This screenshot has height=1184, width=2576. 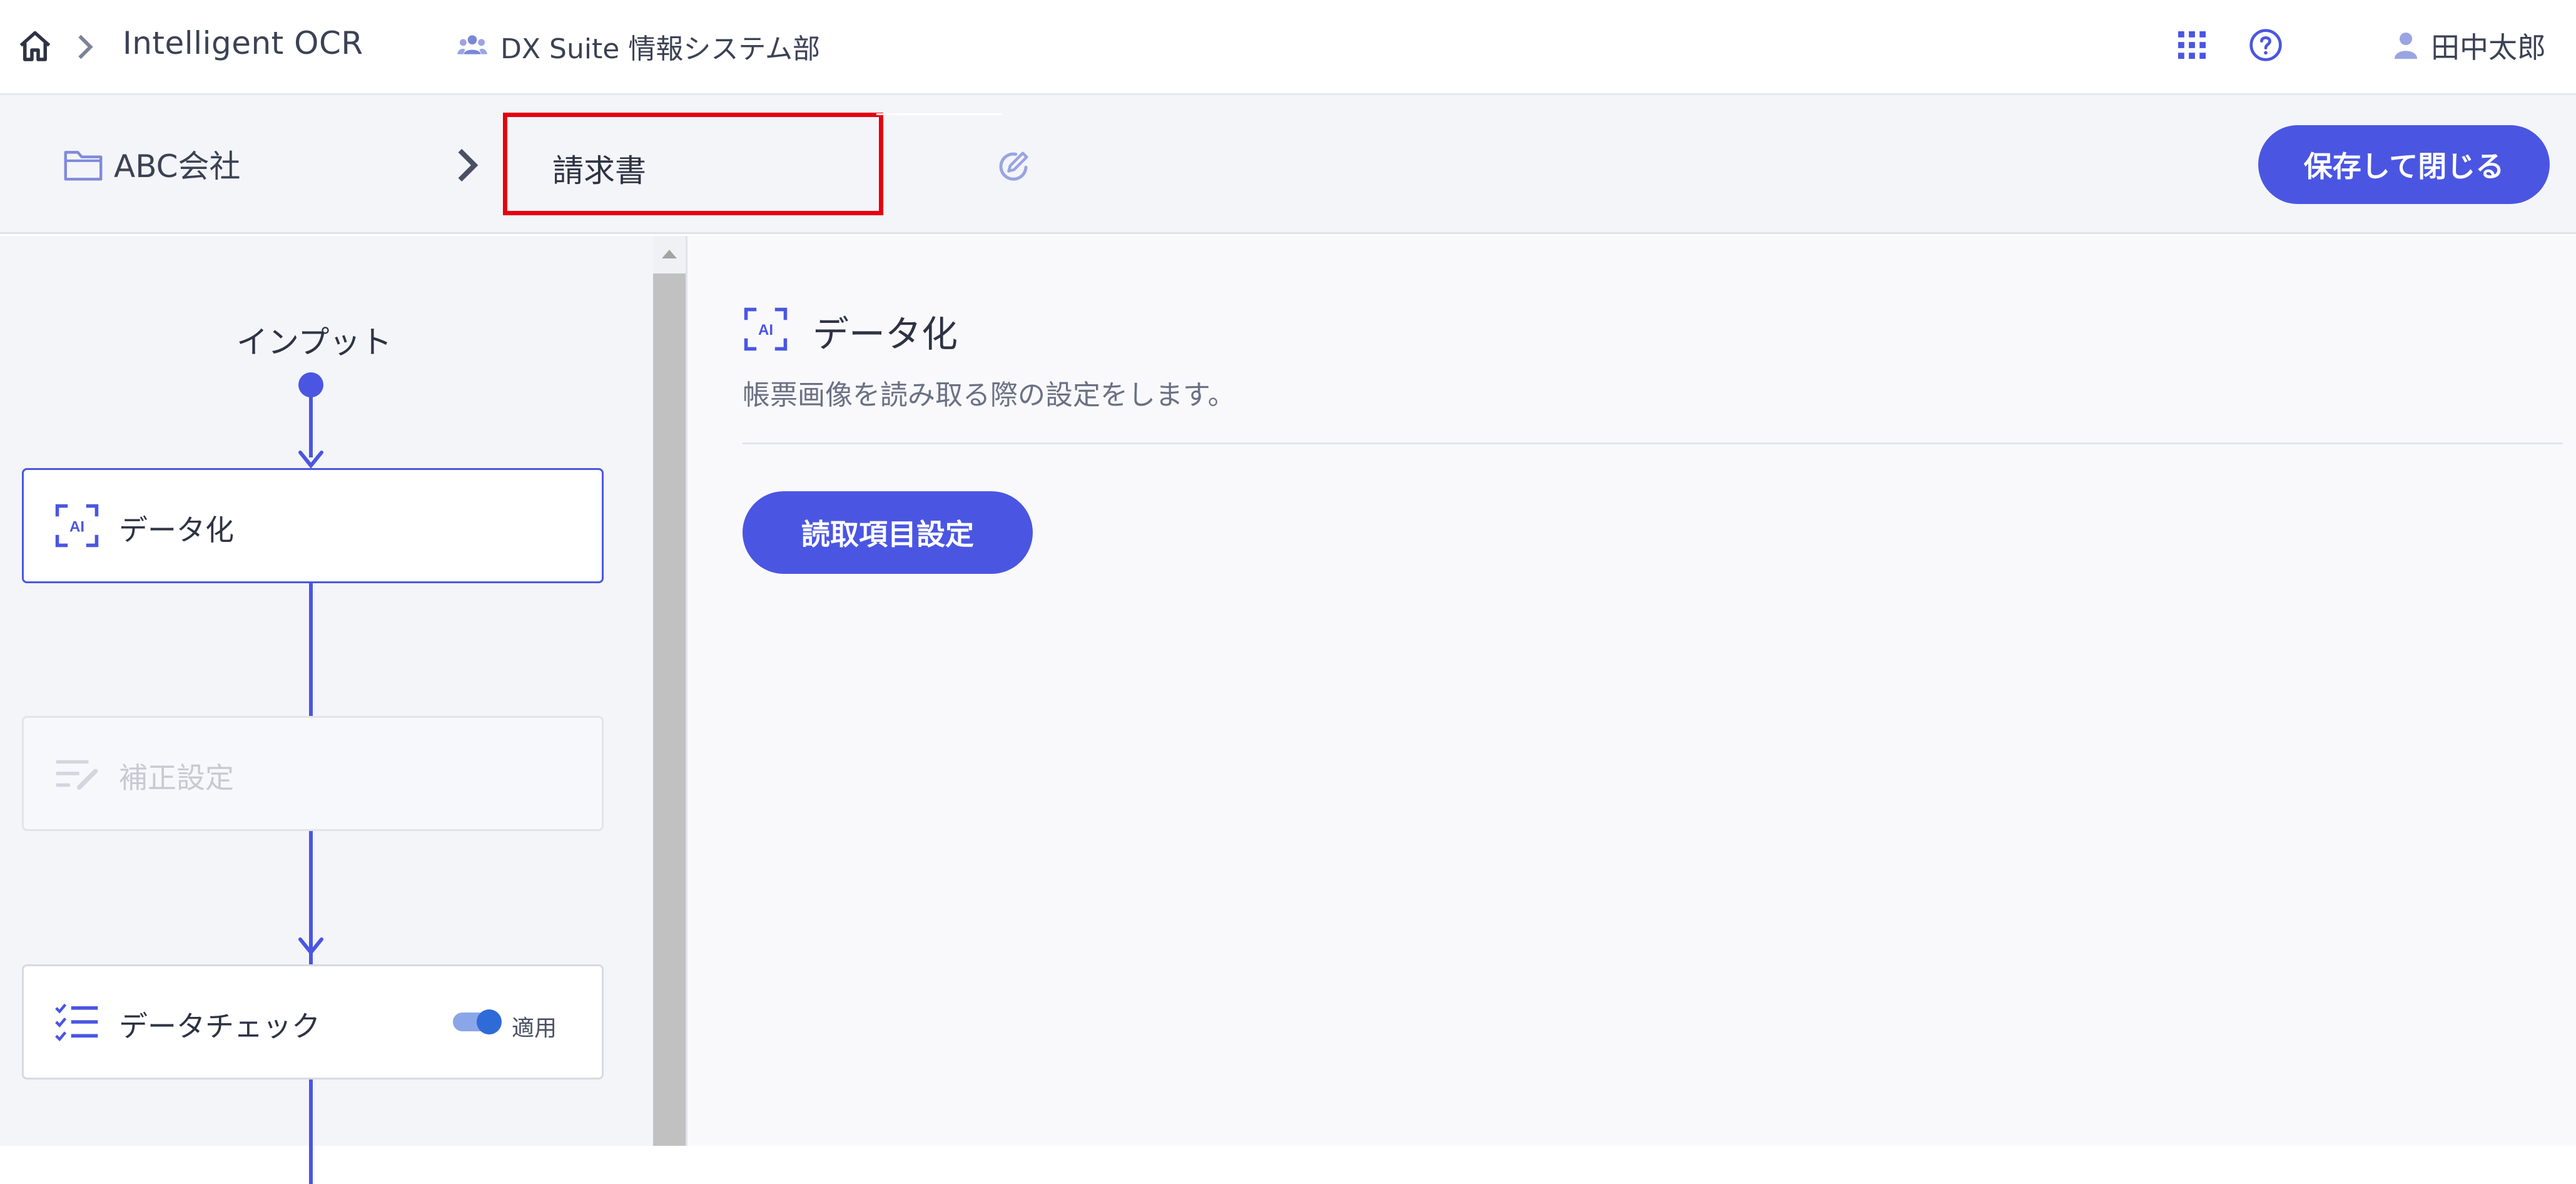 What do you see at coordinates (2405, 45) in the screenshot?
I see `user-icon` at bounding box center [2405, 45].